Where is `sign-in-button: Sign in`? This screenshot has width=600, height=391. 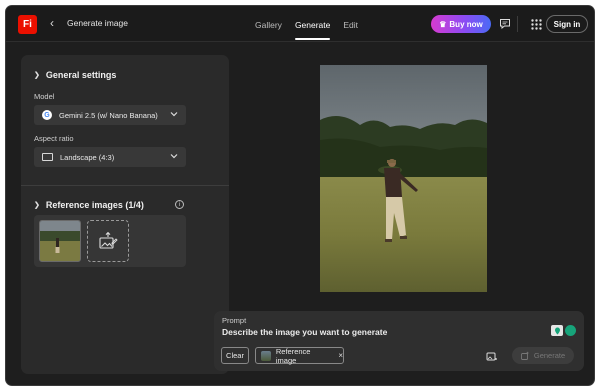 sign-in-button: Sign in is located at coordinates (567, 24).